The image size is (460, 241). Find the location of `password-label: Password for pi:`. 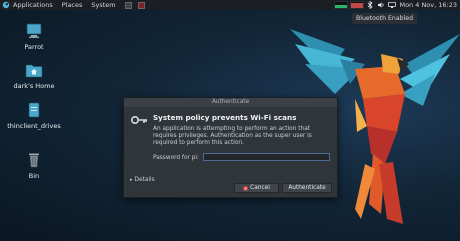

password-label: Password for pi: is located at coordinates (176, 158).